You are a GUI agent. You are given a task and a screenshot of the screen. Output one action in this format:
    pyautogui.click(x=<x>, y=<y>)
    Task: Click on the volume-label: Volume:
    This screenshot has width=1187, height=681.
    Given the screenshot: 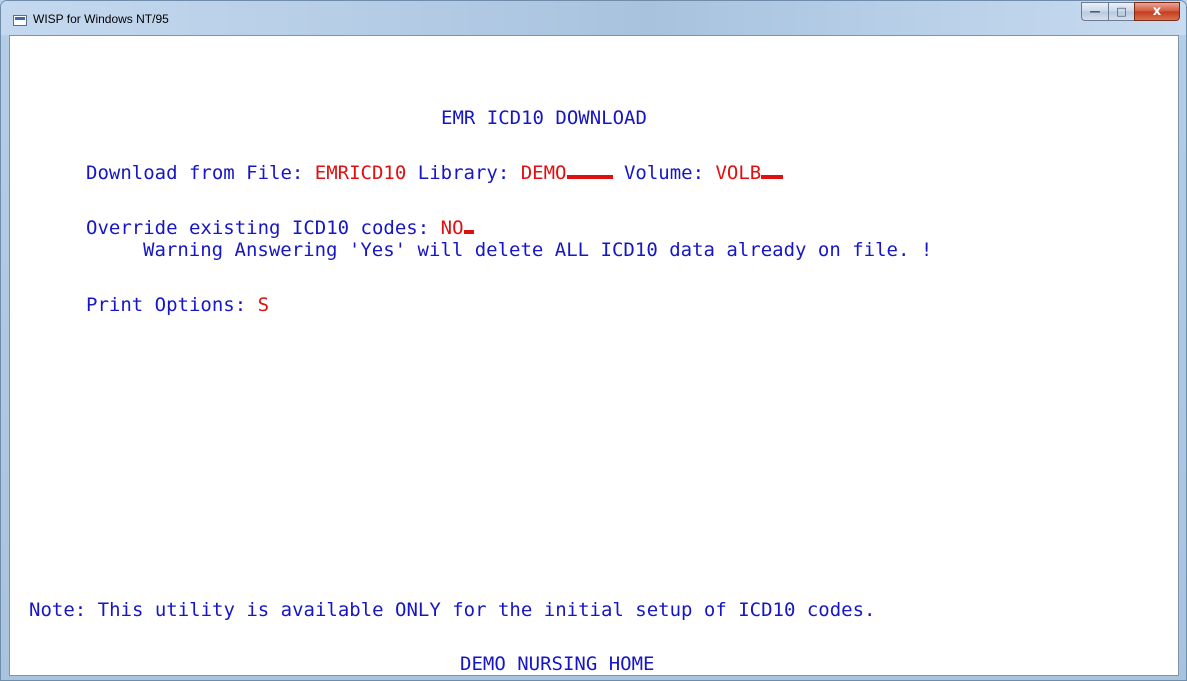 What is the action you would take?
    pyautogui.click(x=664, y=173)
    